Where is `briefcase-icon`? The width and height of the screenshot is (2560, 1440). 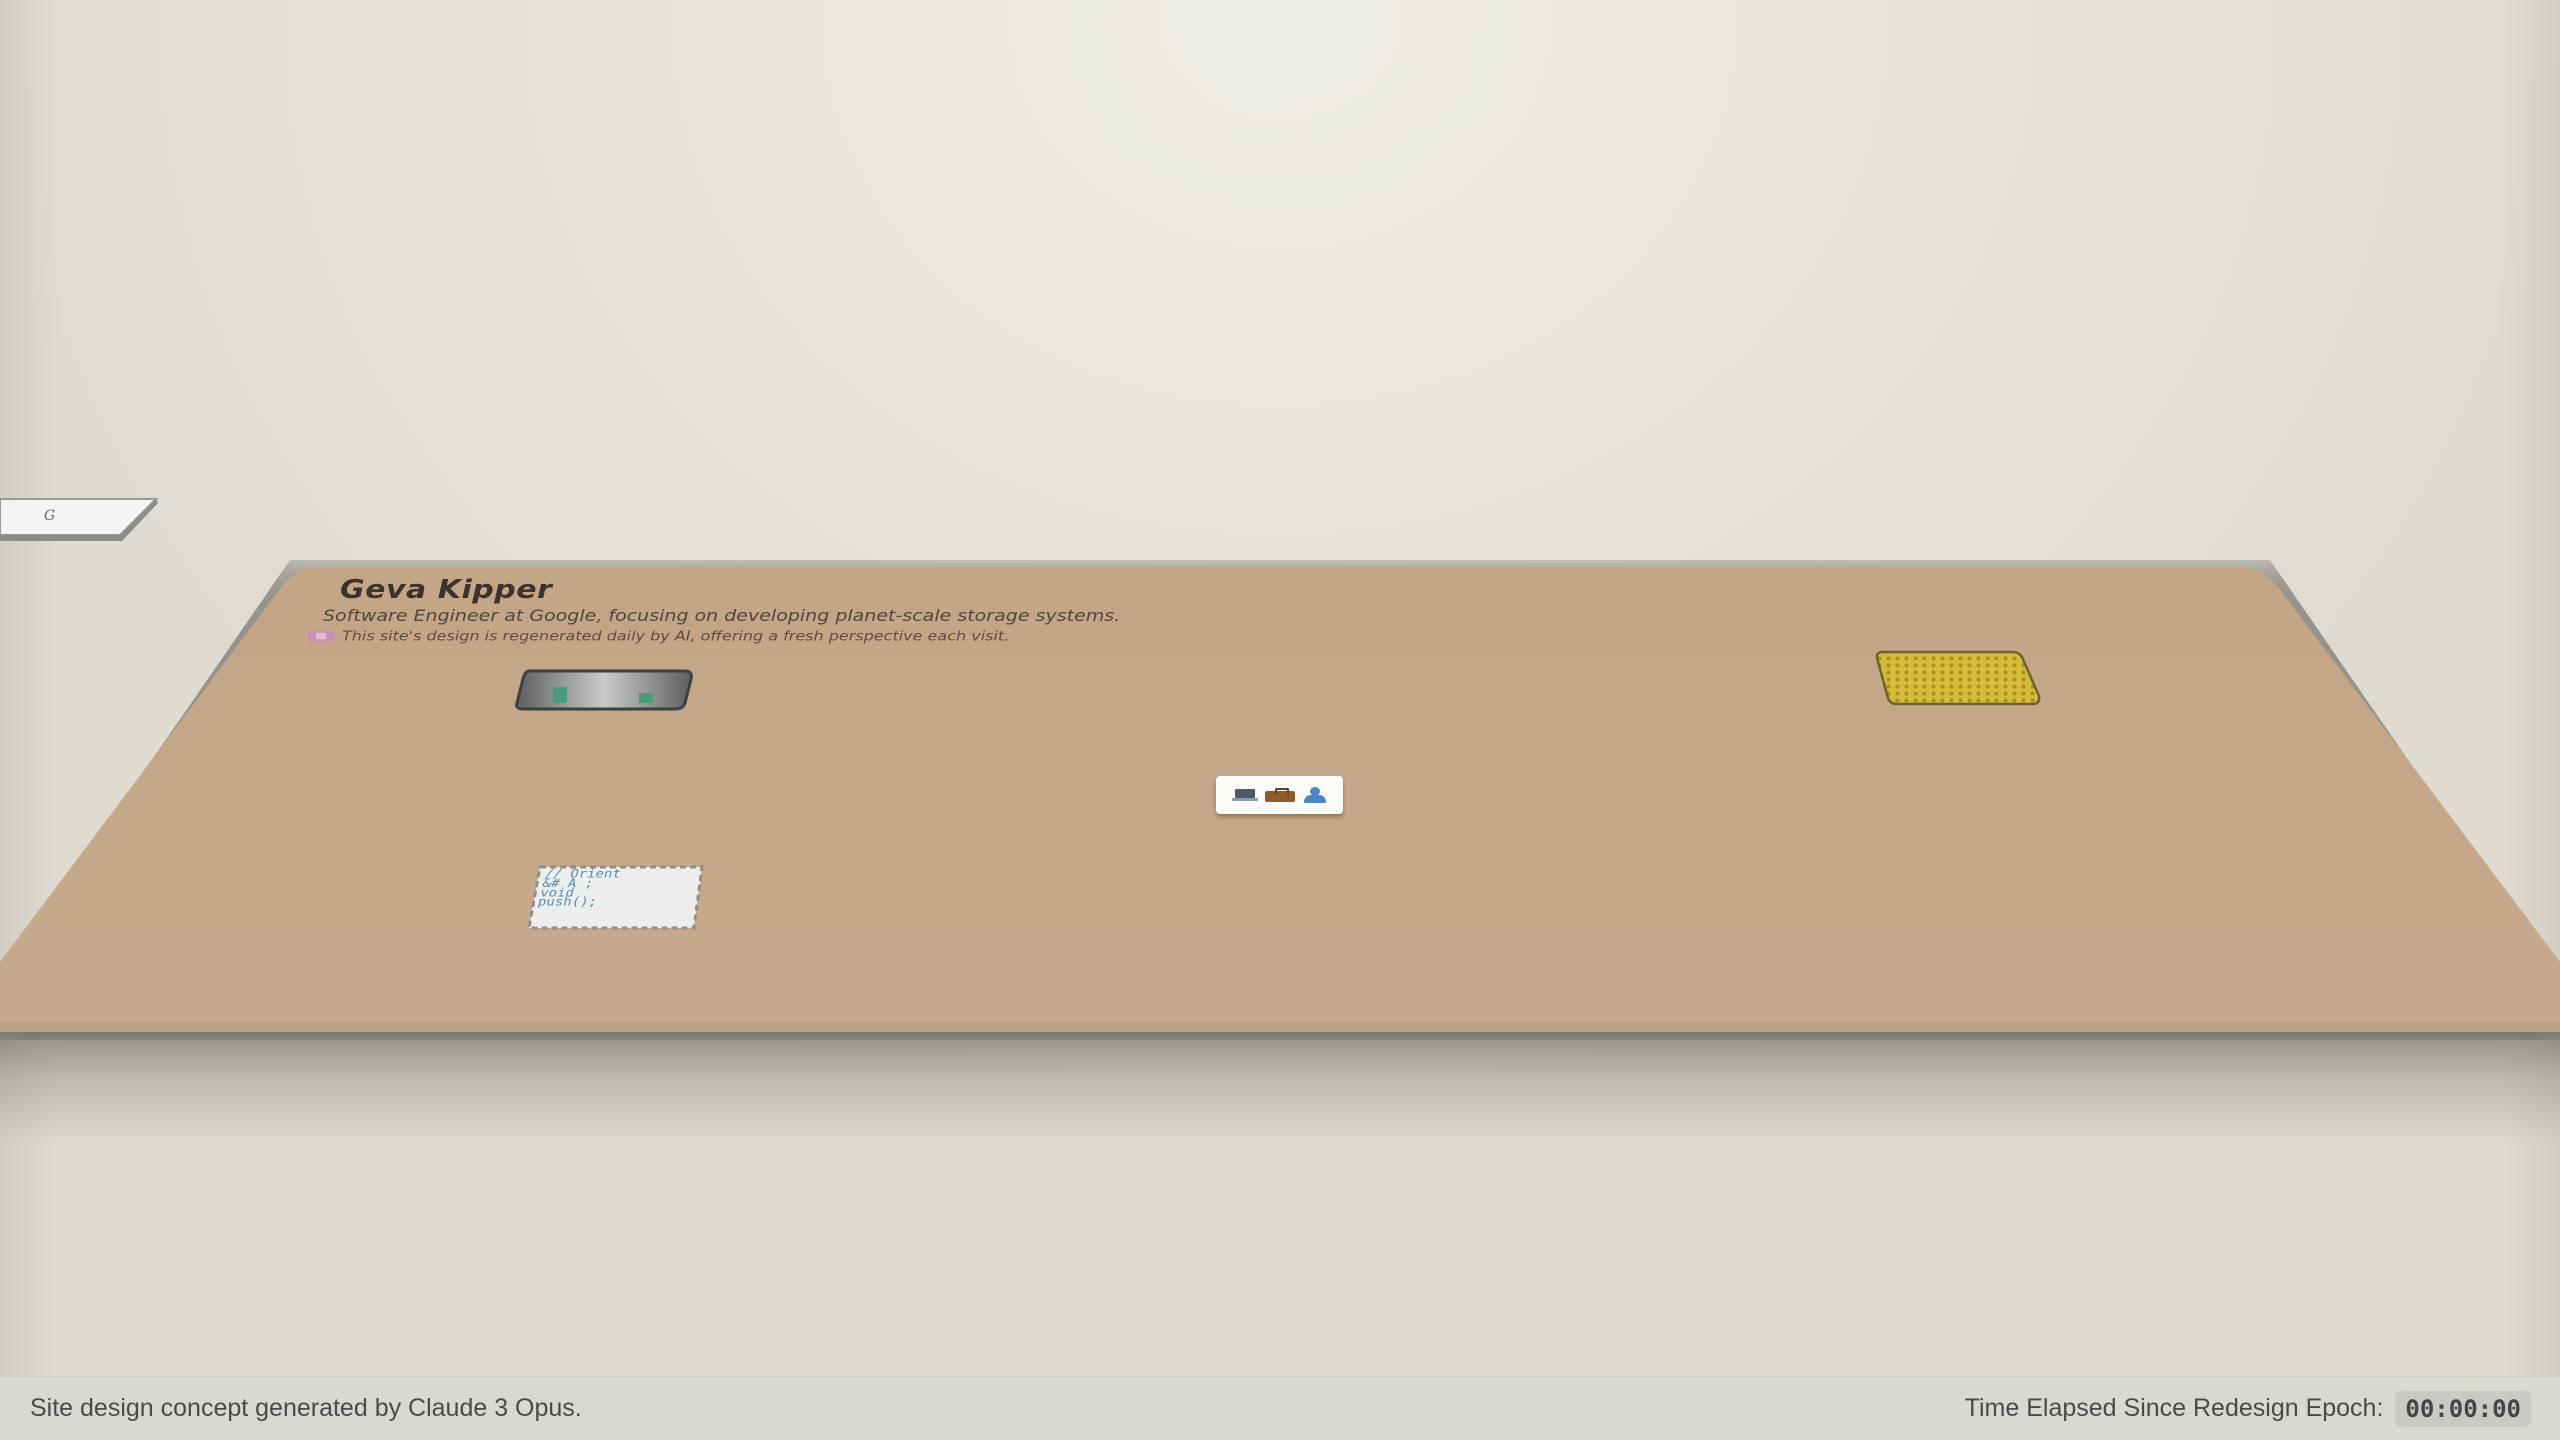
briefcase-icon is located at coordinates (1279, 795).